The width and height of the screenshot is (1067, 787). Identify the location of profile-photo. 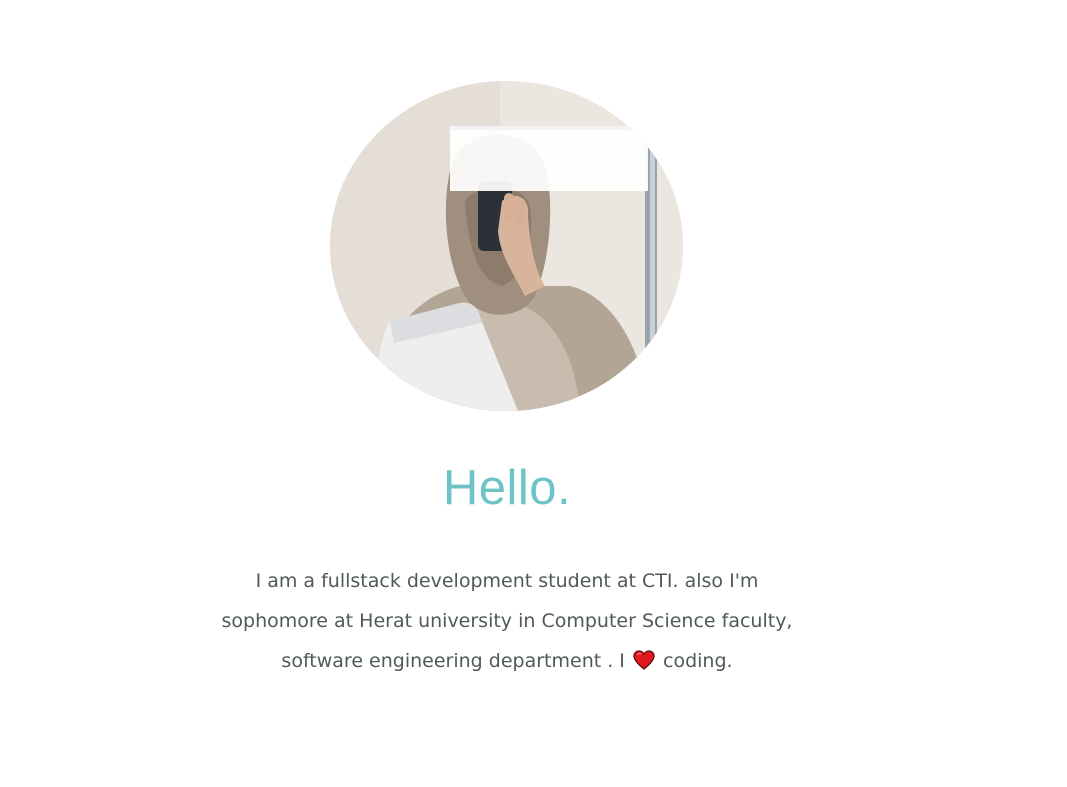
(506, 246).